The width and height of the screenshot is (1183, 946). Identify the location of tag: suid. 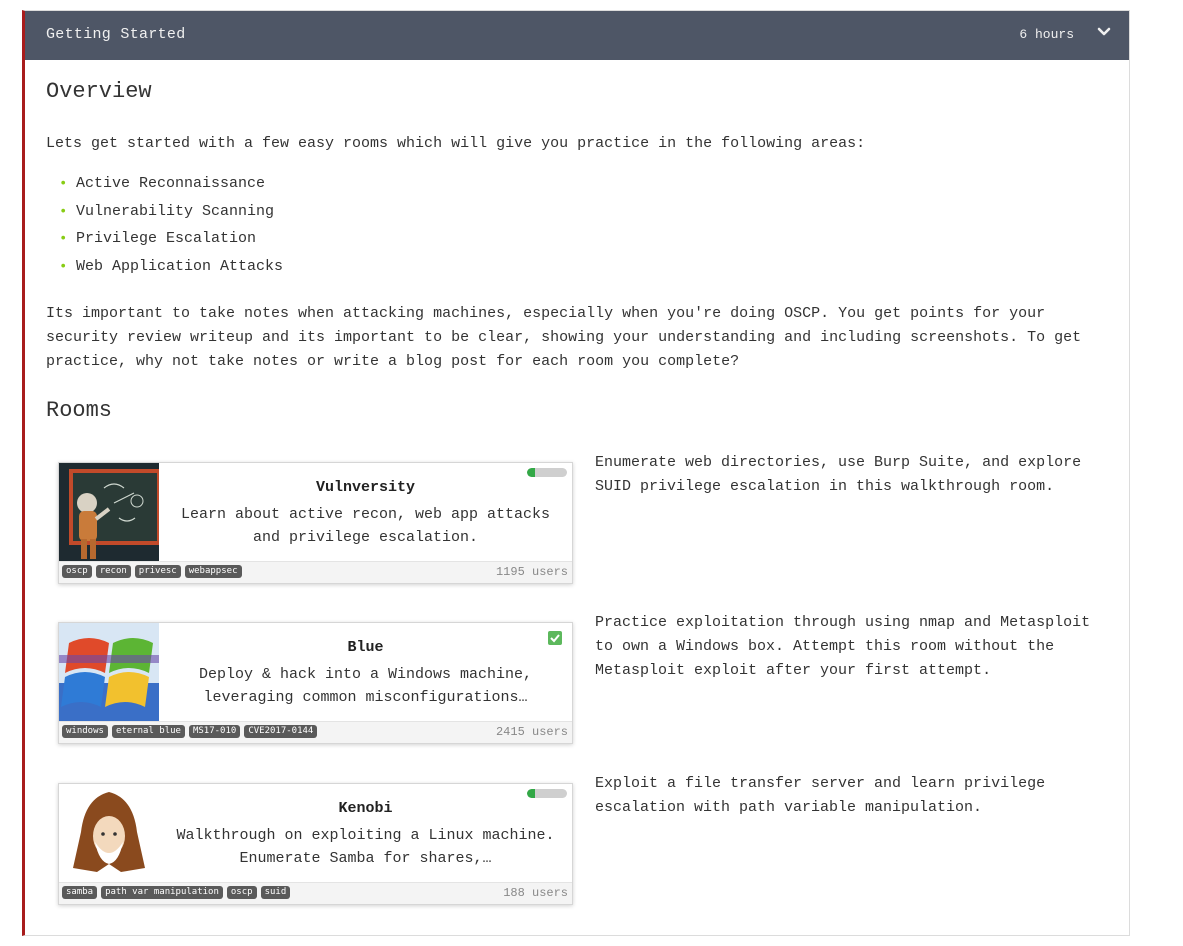
(275, 892).